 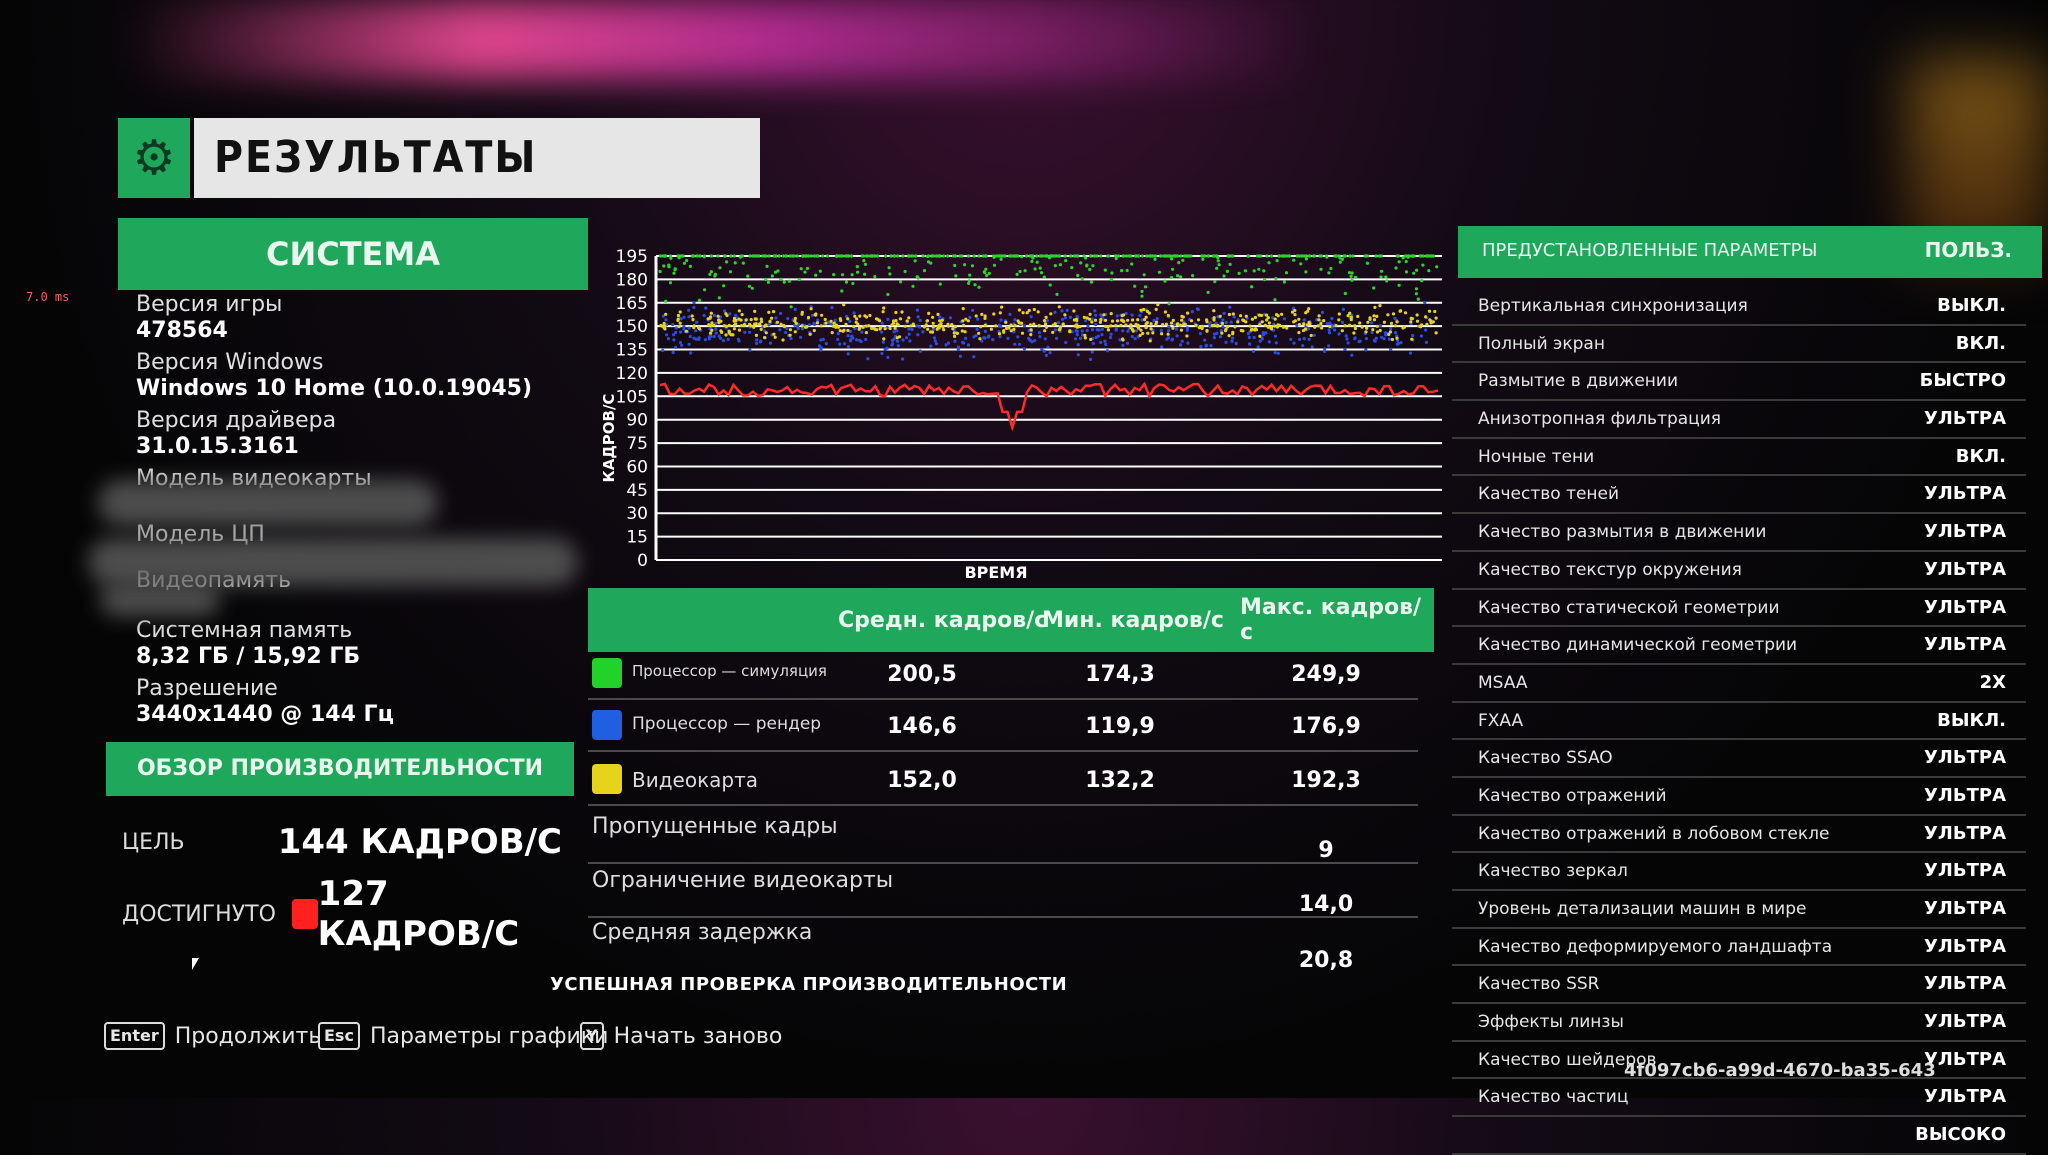 I want to click on y-tick-label: 60, so click(x=637, y=467).